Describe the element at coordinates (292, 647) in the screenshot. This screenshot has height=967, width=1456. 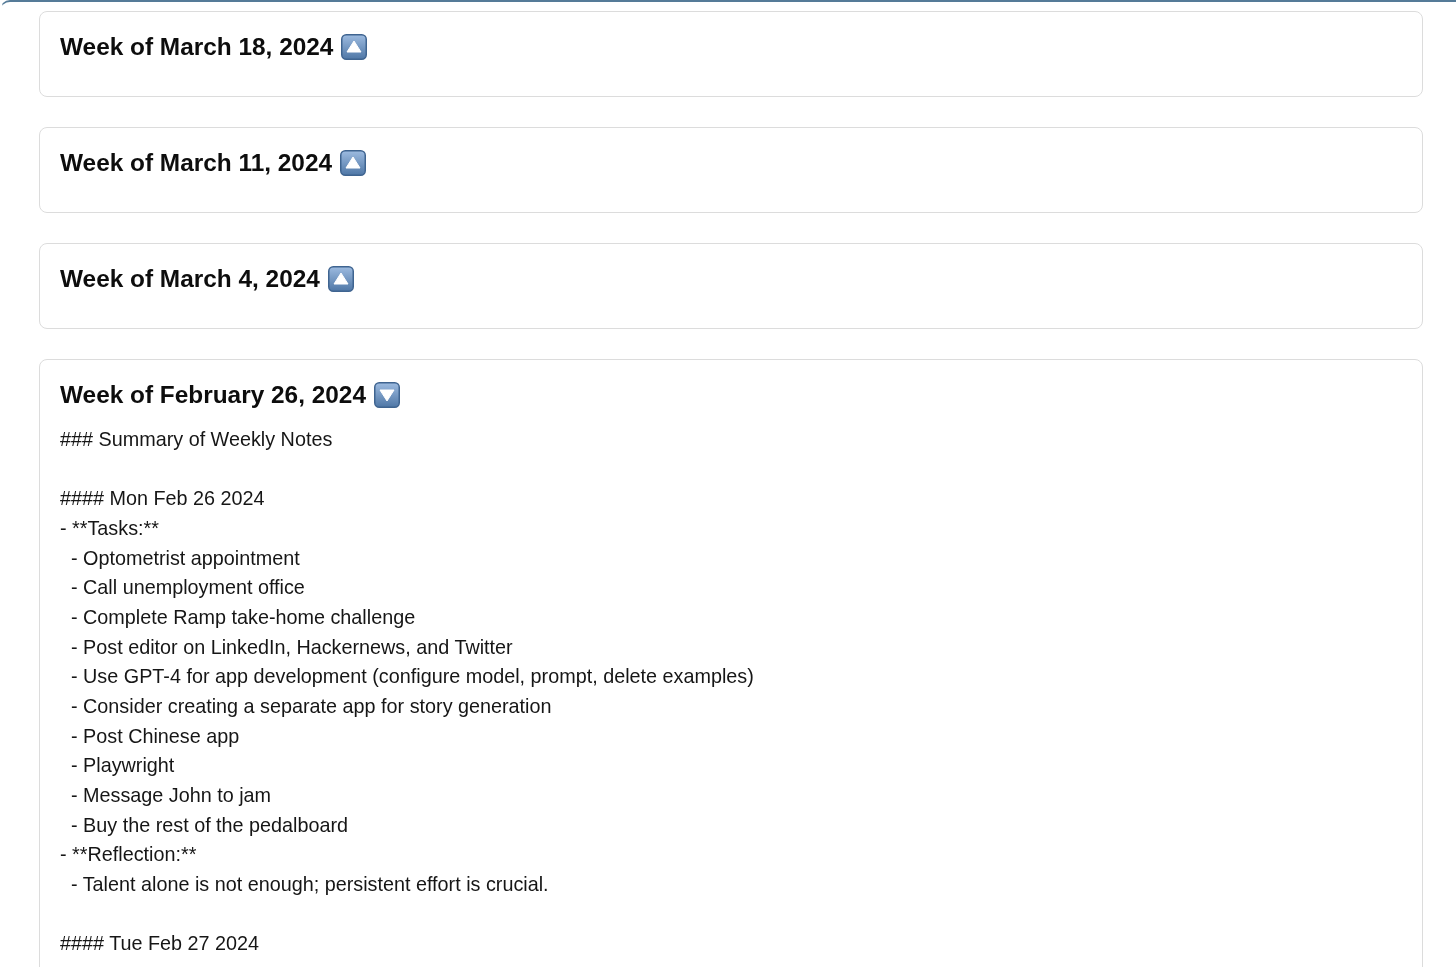
I see `note-line: - Post editor on LinkedIn, Hackernews, and Twitter` at that location.